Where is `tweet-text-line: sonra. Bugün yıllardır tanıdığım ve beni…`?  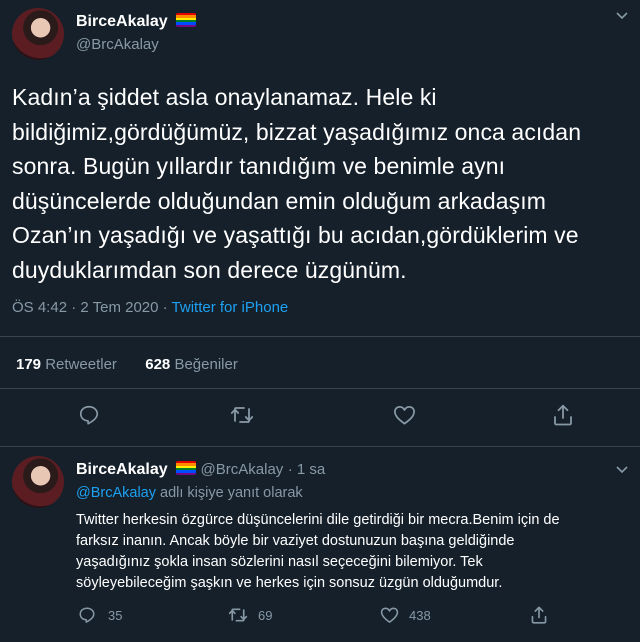
tweet-text-line: sonra. Bugün yıllardır tanıdığım ve beni… is located at coordinates (259, 166).